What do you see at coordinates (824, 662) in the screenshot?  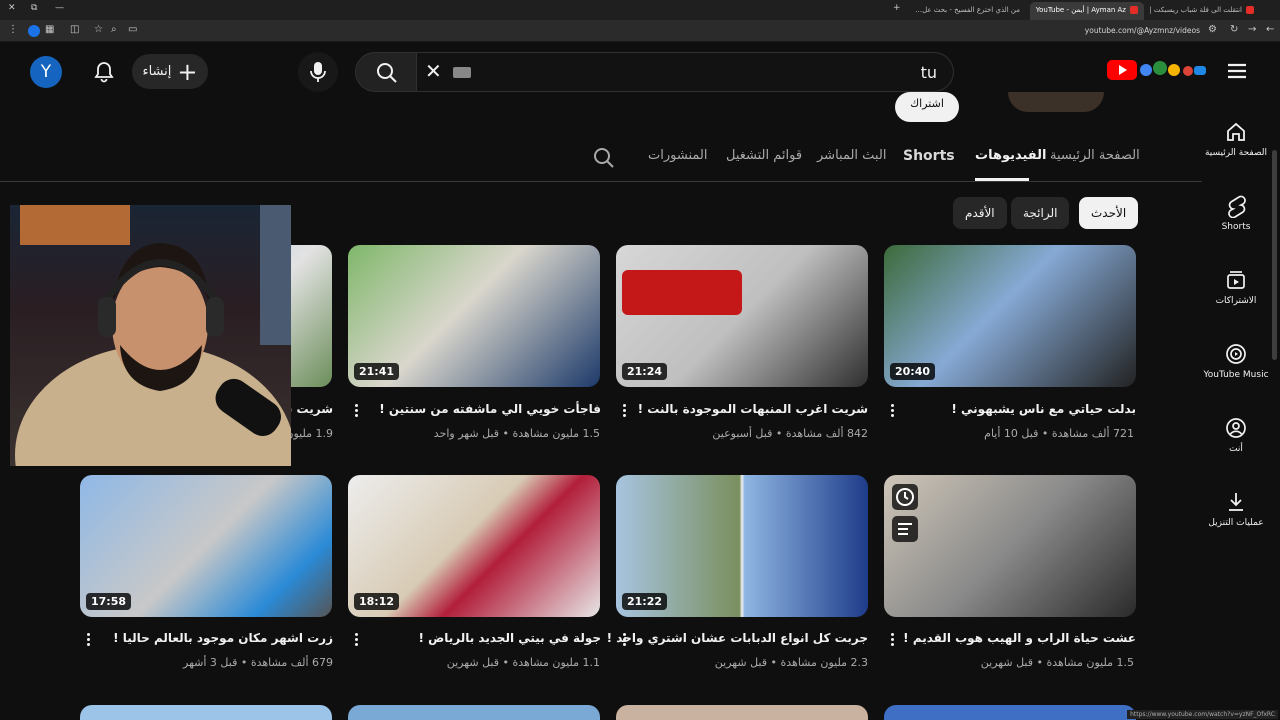 I see `video-views: 2.3 مليون مشاهدة` at bounding box center [824, 662].